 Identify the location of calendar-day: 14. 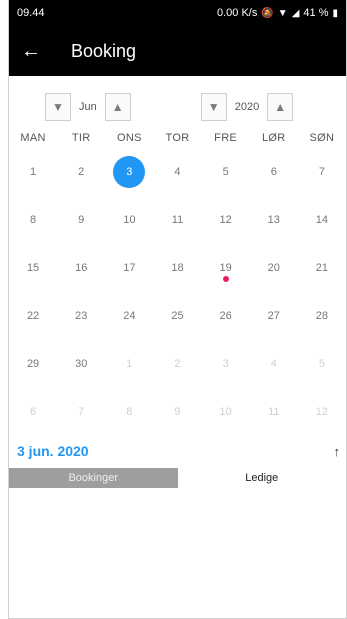
(322, 220).